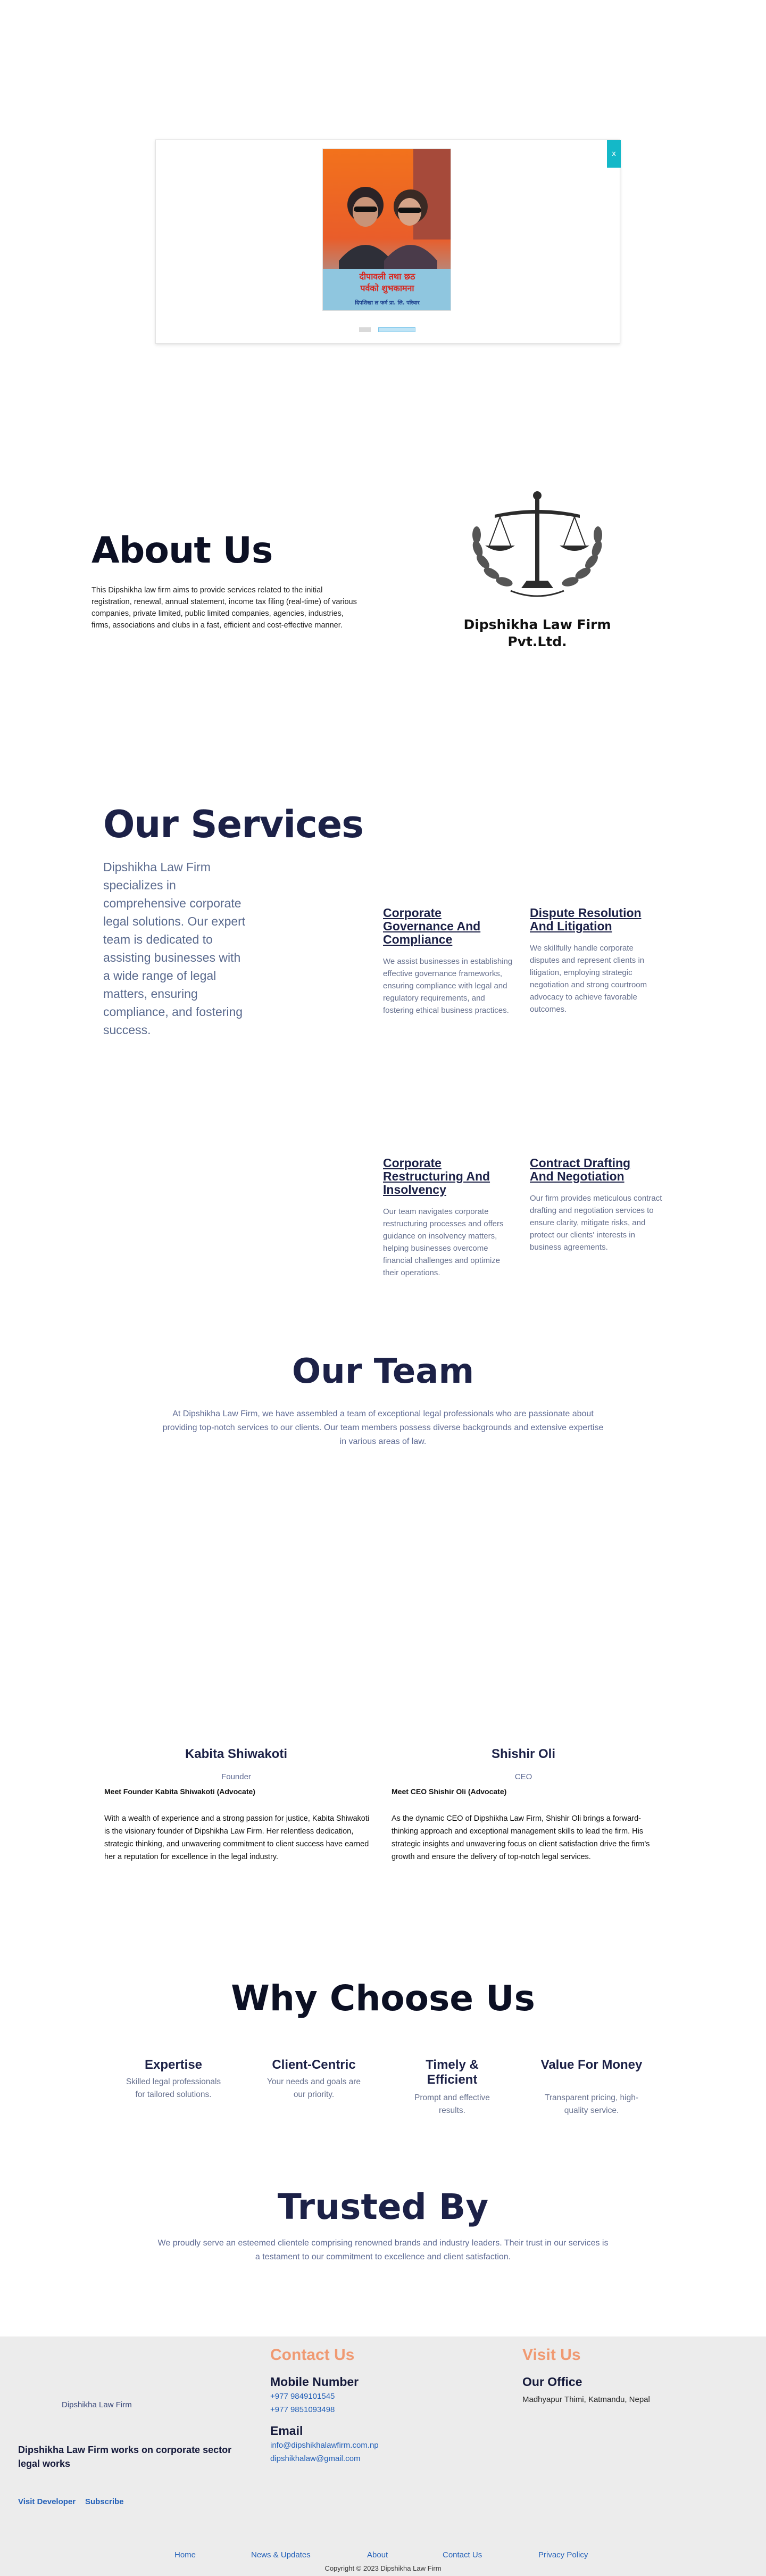 The image size is (766, 2576). What do you see at coordinates (314, 2088) in the screenshot?
I see `why-item-text: Your needs and goals are our priority.` at bounding box center [314, 2088].